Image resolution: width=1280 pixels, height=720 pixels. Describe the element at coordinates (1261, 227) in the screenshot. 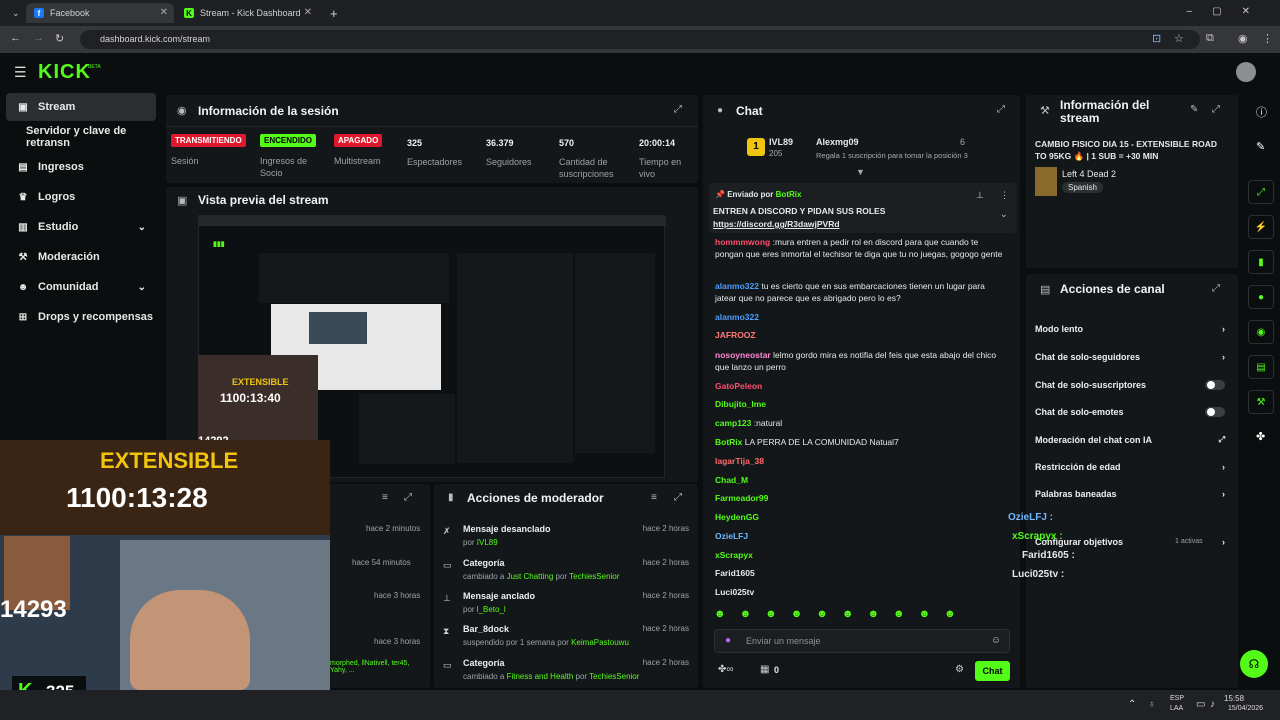

I see `rail-button-bolt: ⚡` at that location.